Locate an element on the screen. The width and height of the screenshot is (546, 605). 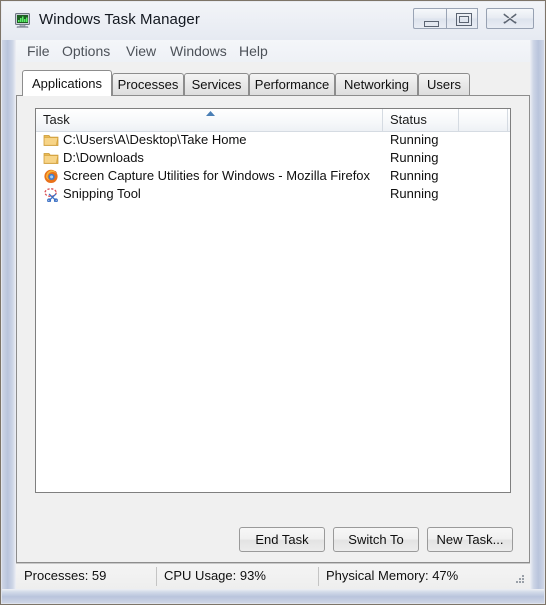
menu-item-view: View is located at coordinates (141, 51).